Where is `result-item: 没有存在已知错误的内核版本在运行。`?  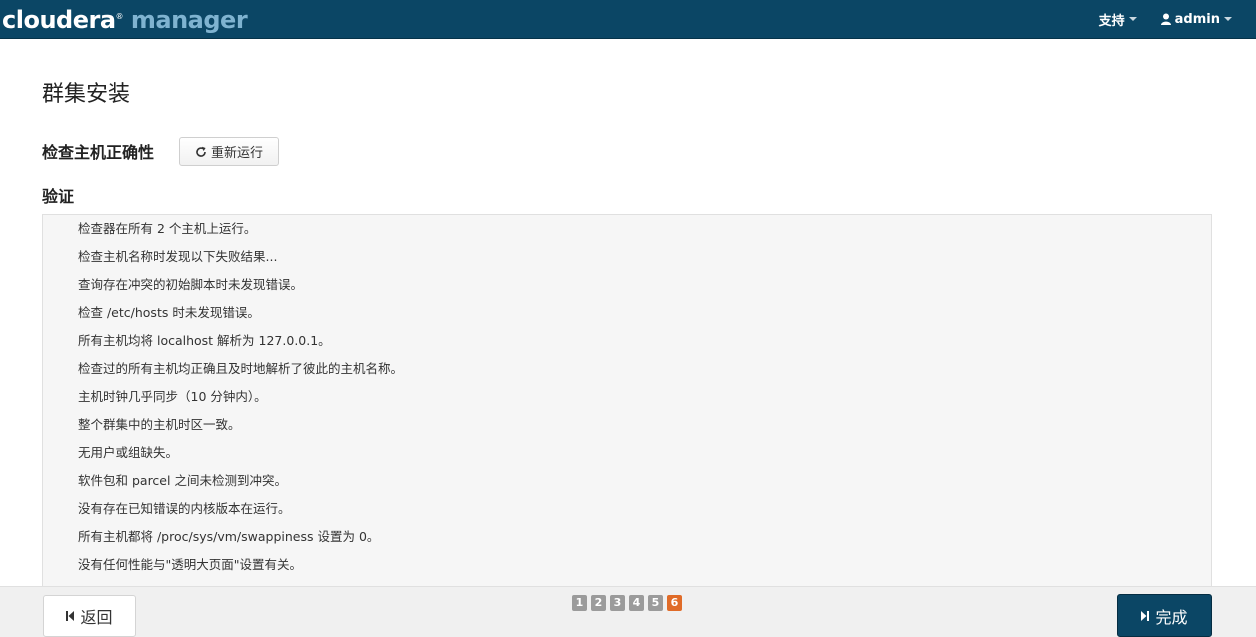
result-item: 没有存在已知错误的内核版本在运行。 is located at coordinates (184, 508).